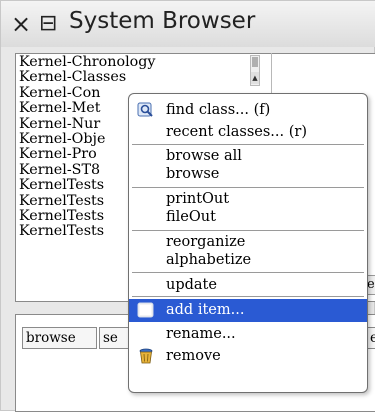  What do you see at coordinates (51, 24) in the screenshot?
I see `window-menu-icon: ⊟` at bounding box center [51, 24].